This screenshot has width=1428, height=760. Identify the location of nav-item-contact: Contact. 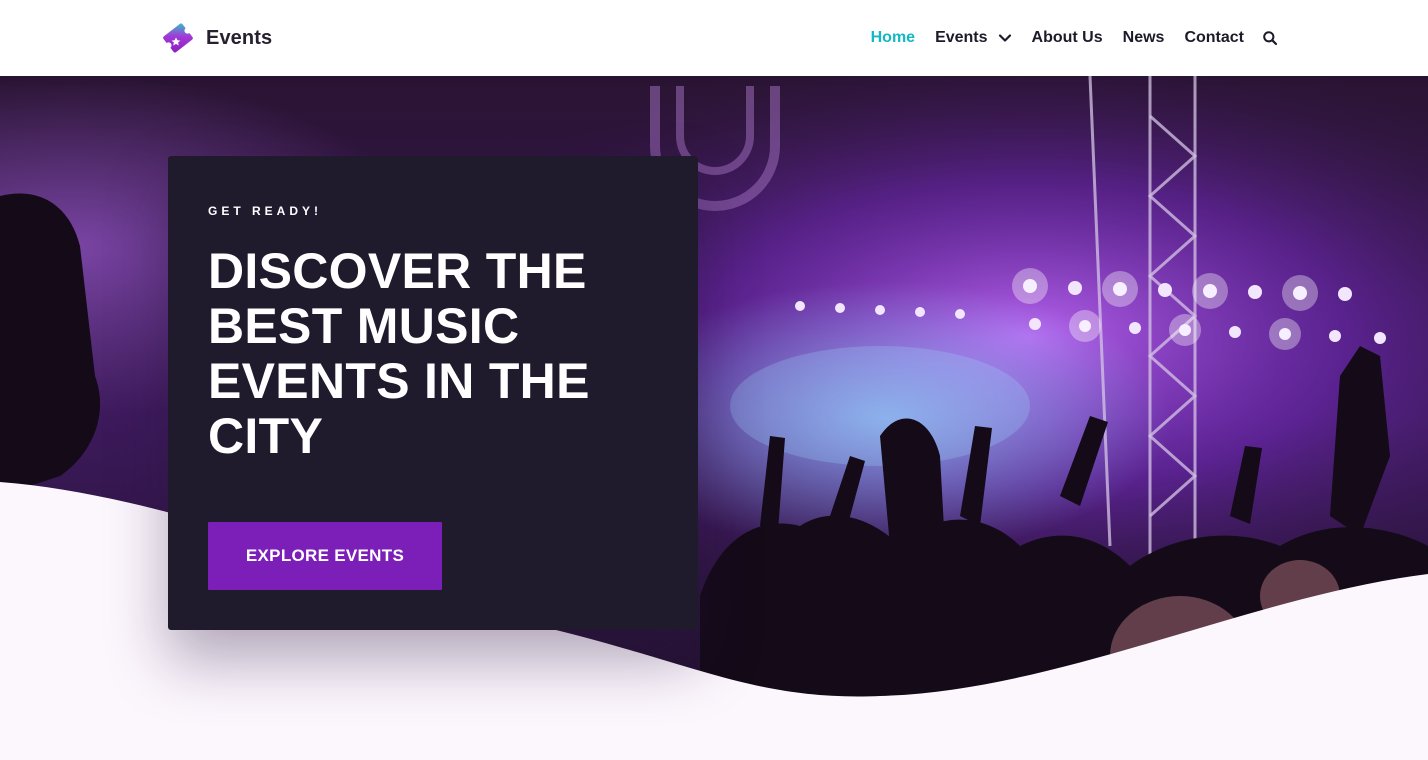
(1214, 38).